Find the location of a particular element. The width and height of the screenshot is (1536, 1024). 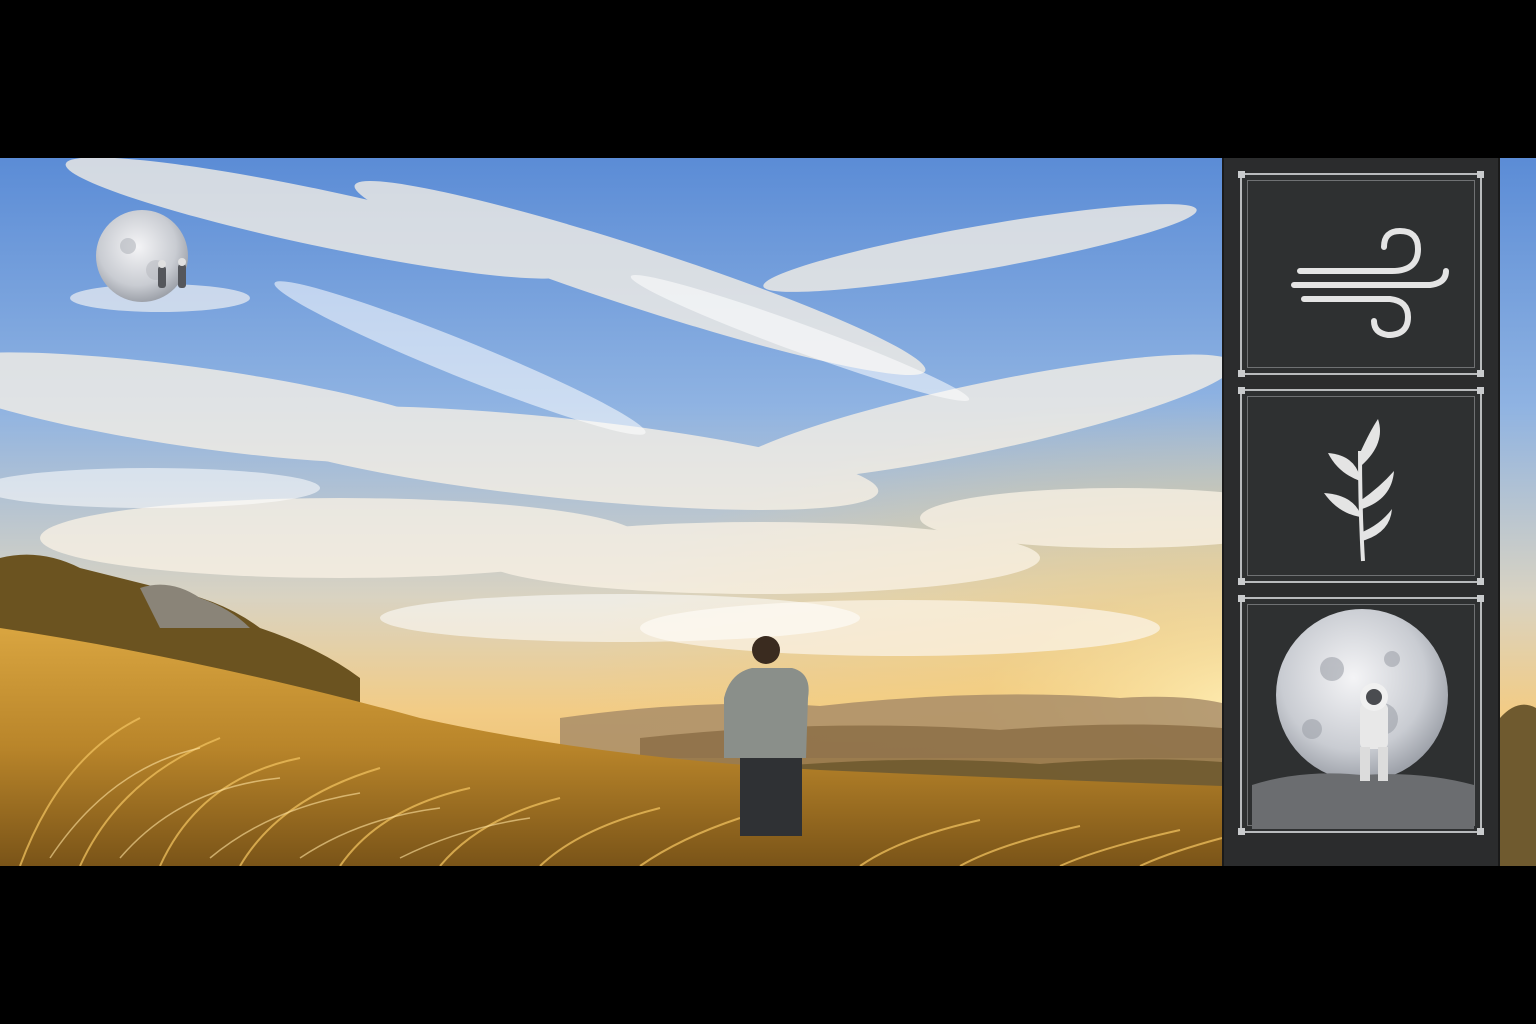

wind-icon is located at coordinates (1370, 283).